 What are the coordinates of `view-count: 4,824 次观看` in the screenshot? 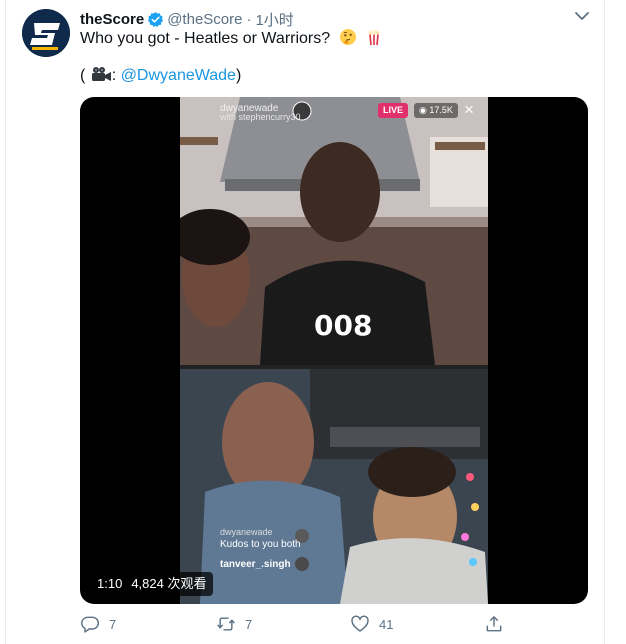 It's located at (169, 583).